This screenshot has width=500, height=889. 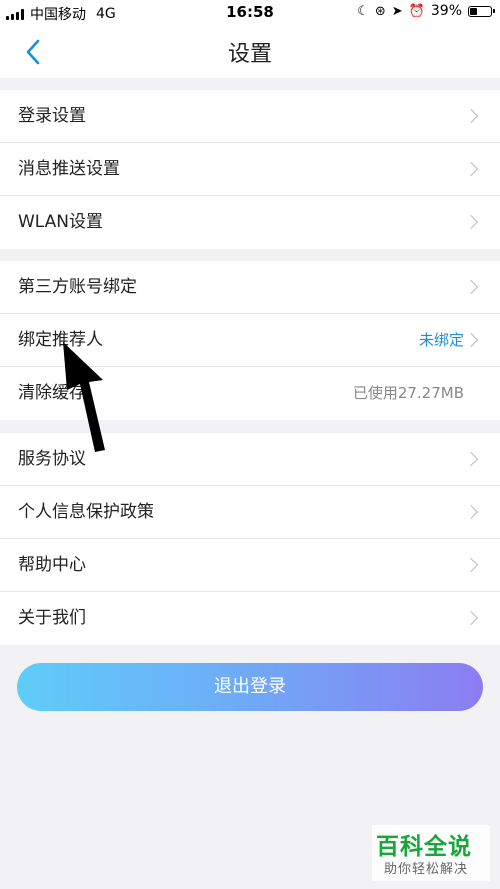 I want to click on settings-row-help-center: 帮助中心, so click(x=250, y=565).